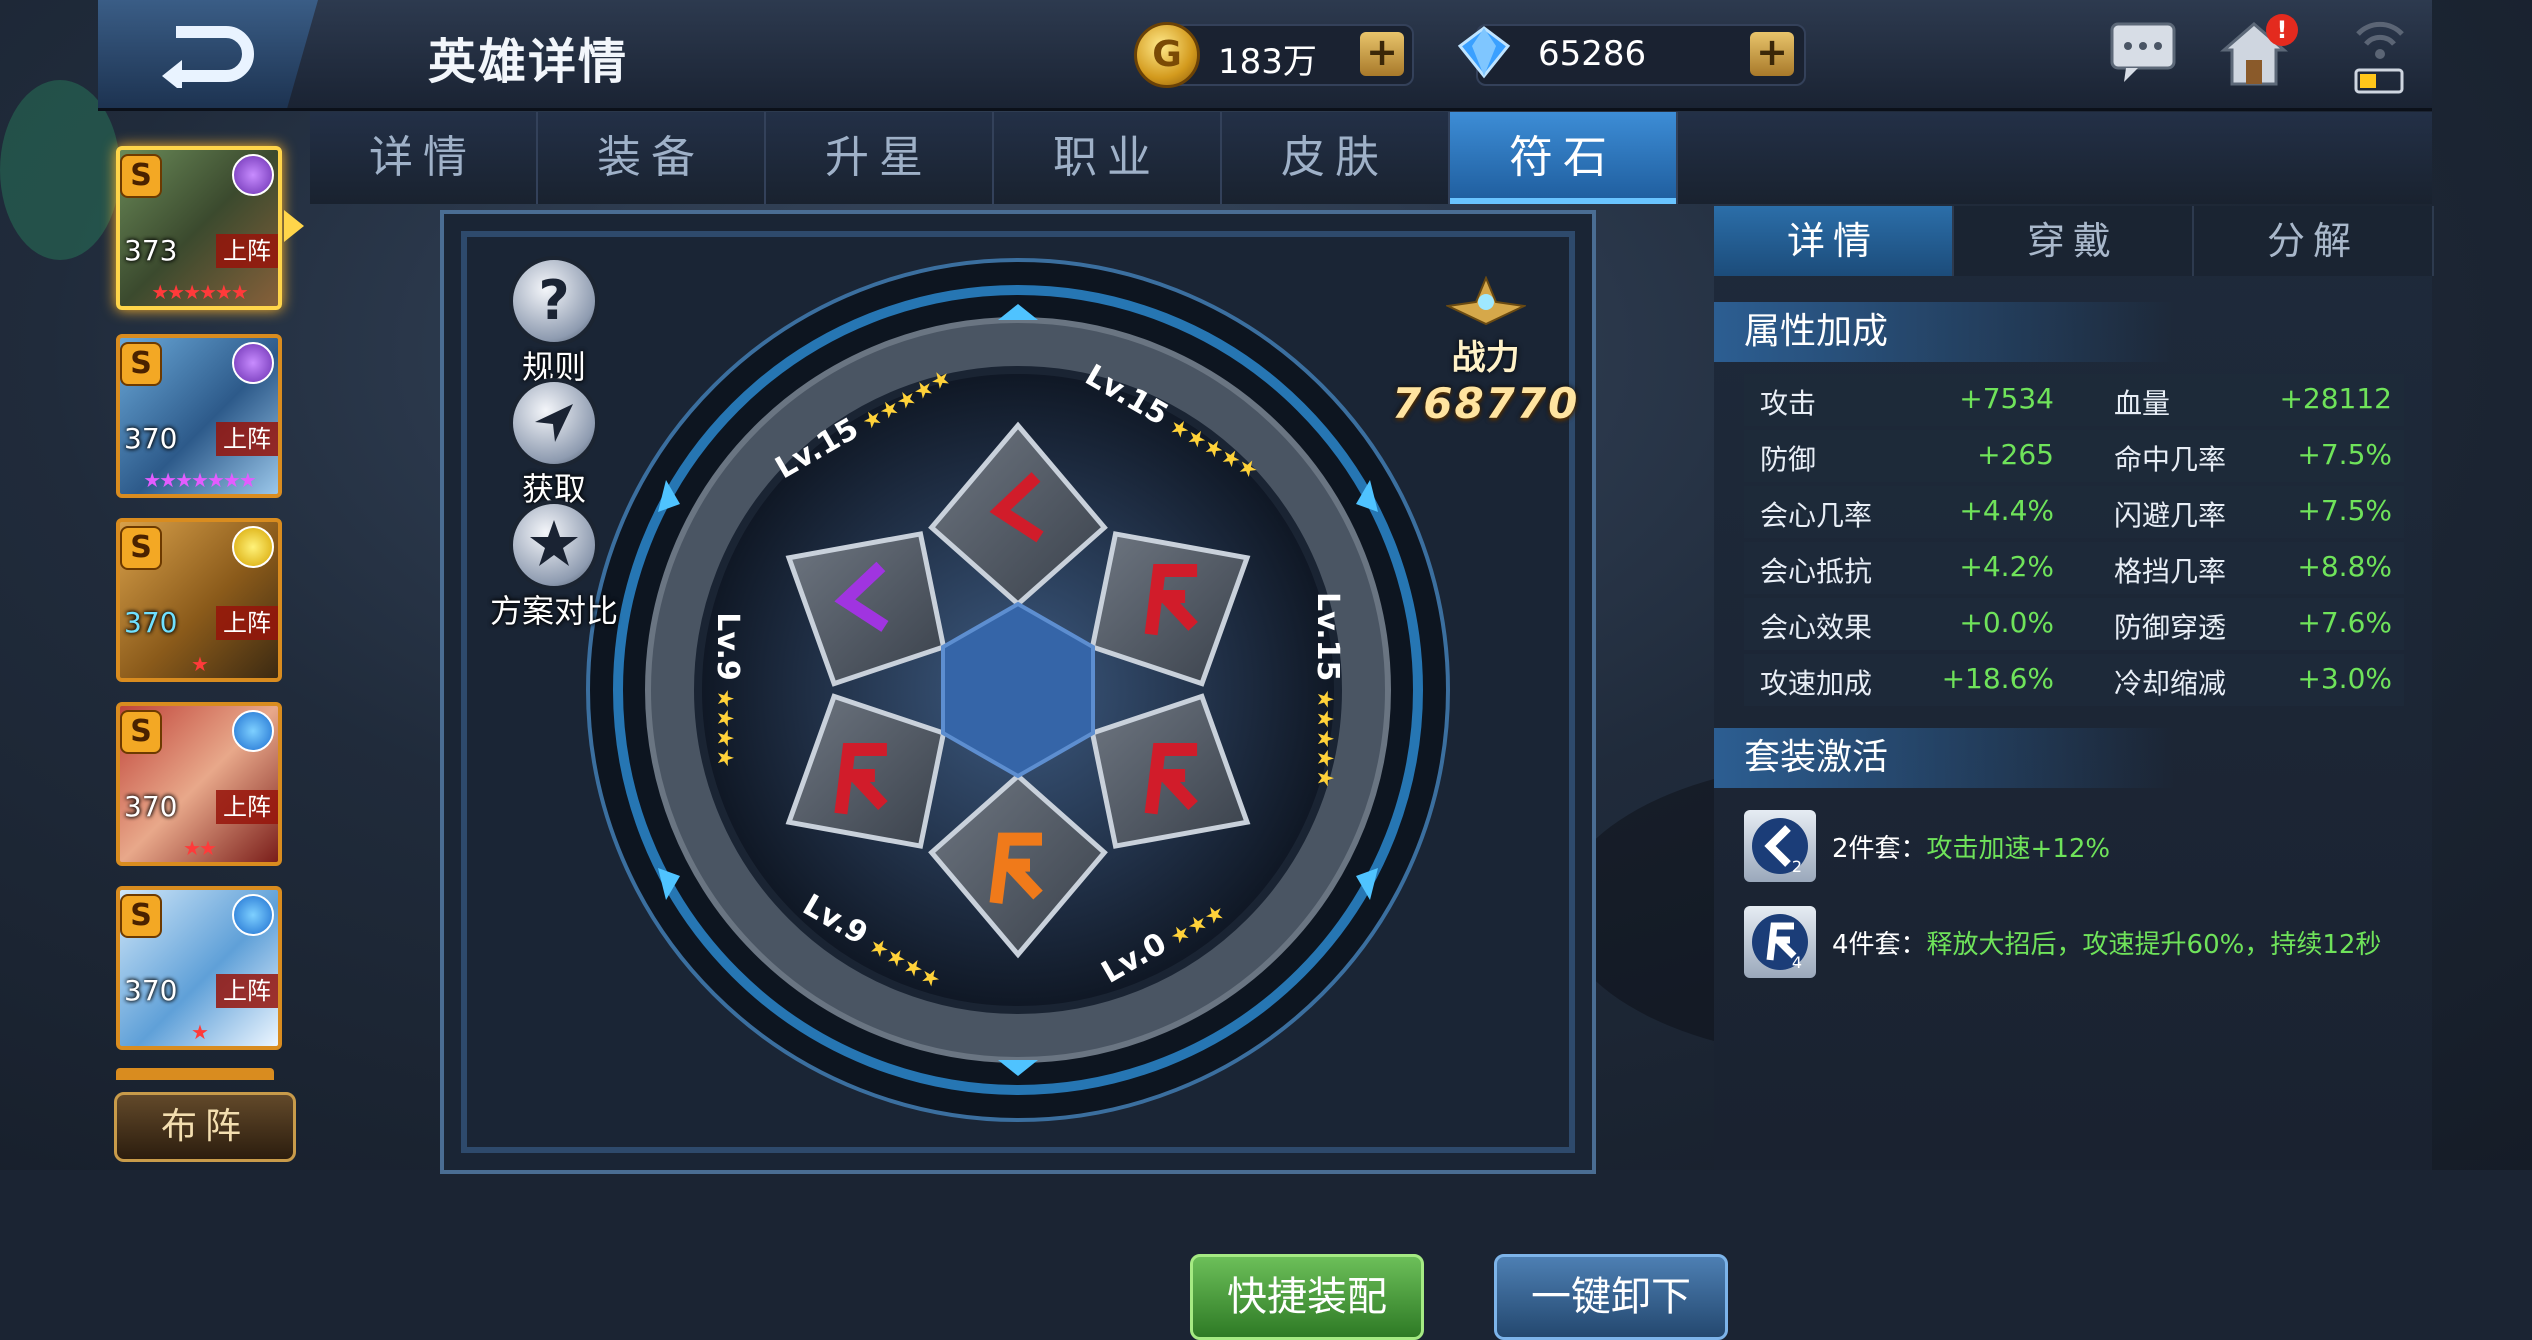  Describe the element at coordinates (424, 158) in the screenshot. I see `tab-details: 详情` at that location.